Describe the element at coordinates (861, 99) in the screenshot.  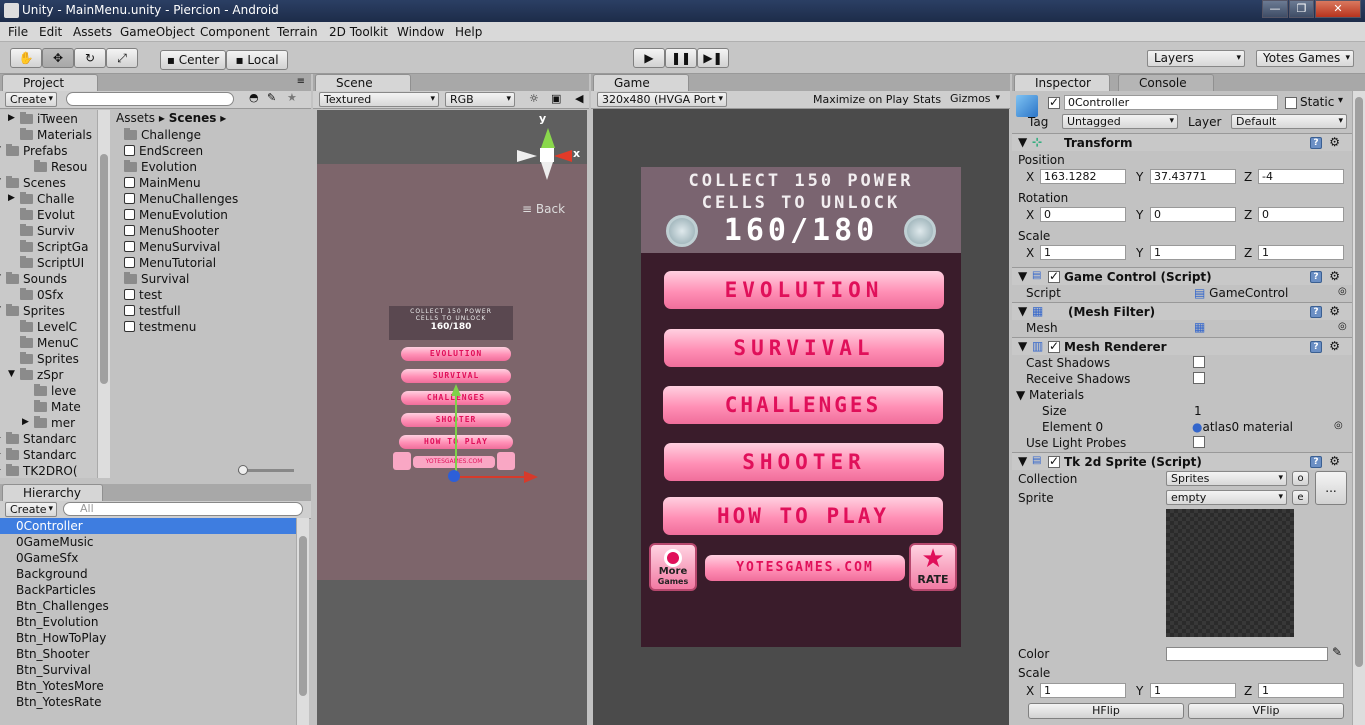
I see `maximize-on-play-toggle: Maximize on Play` at that location.